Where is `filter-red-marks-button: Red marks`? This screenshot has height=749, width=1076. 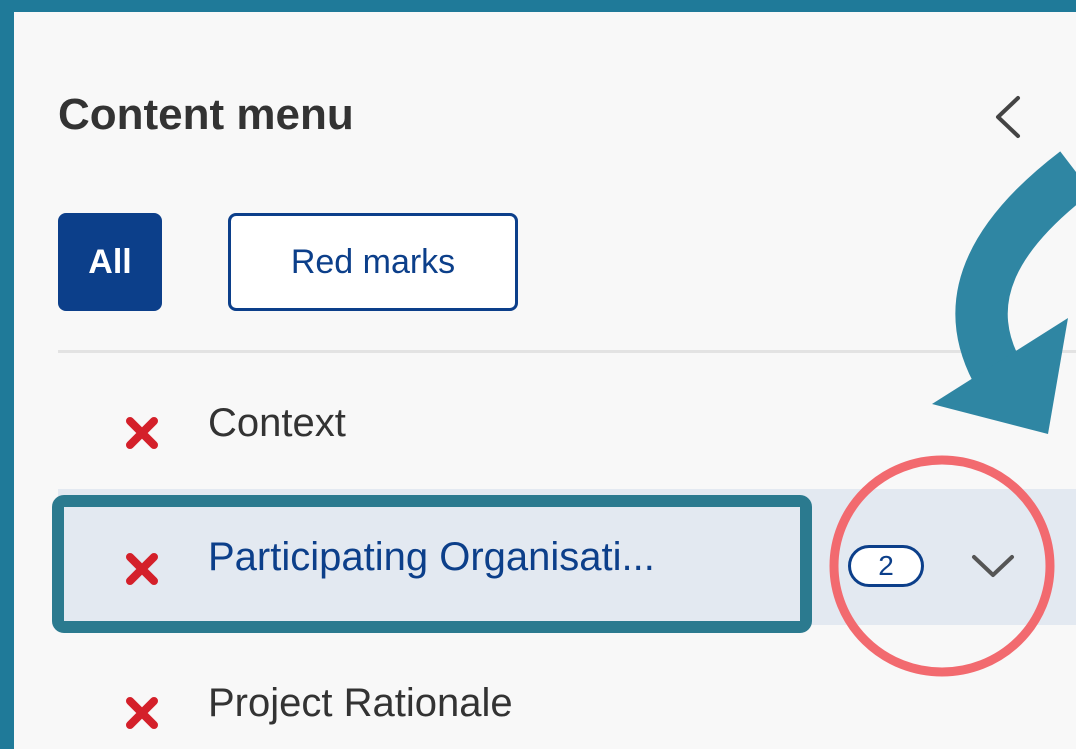 filter-red-marks-button: Red marks is located at coordinates (373, 262).